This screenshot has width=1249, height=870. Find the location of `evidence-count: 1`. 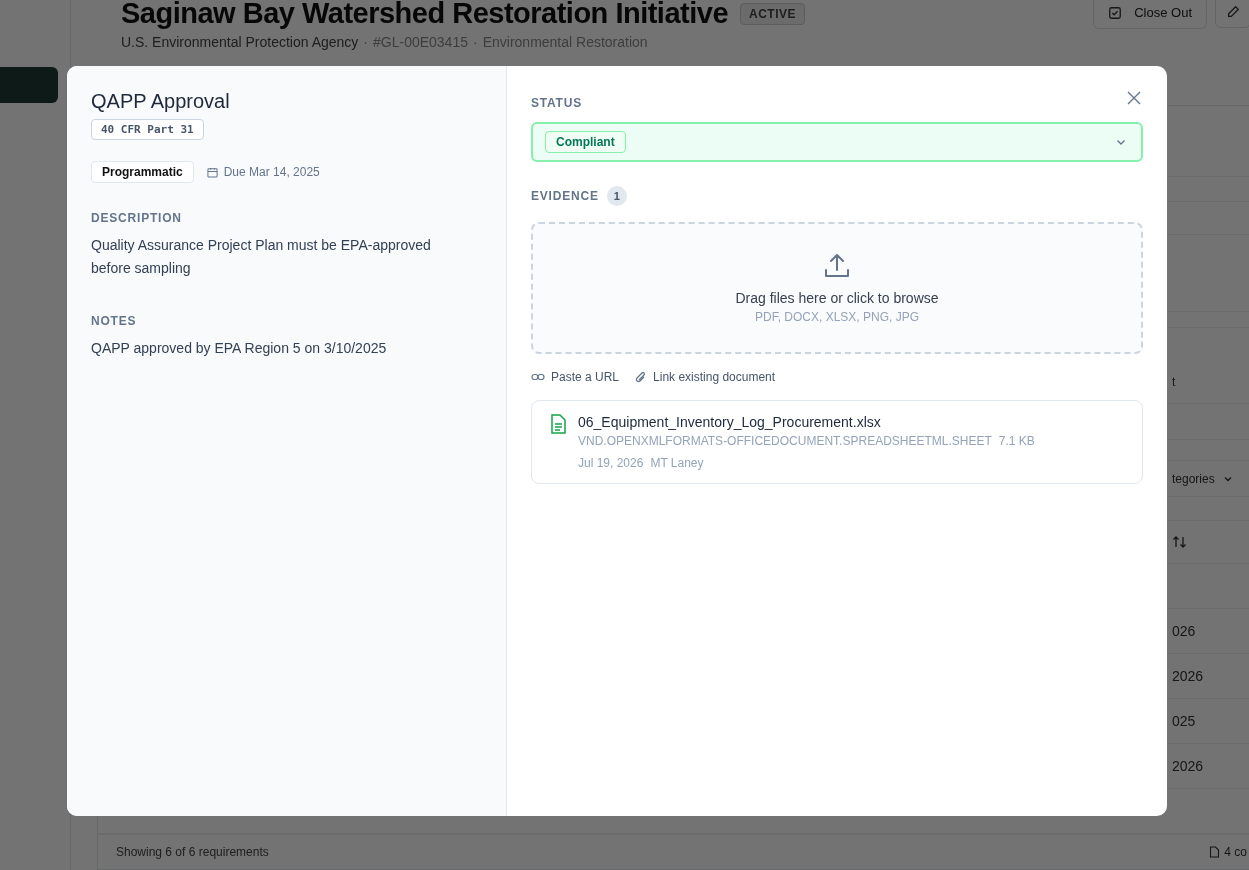

evidence-count: 1 is located at coordinates (616, 196).